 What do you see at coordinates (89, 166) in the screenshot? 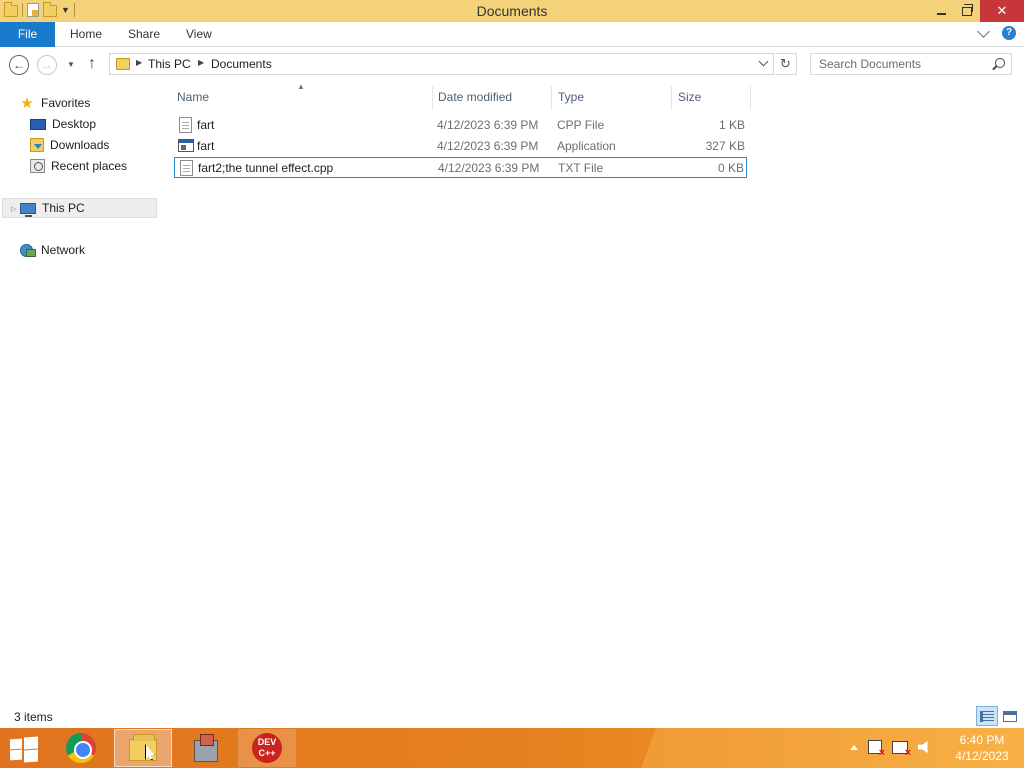
I see `nav-item-label: Recent places` at bounding box center [89, 166].